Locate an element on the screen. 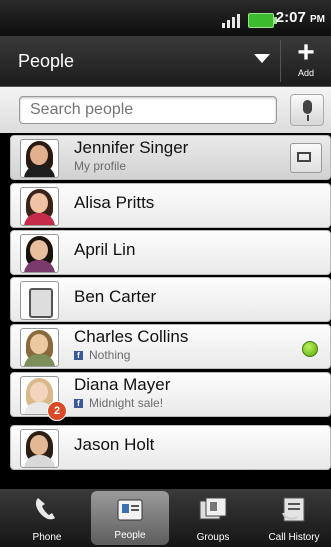 This screenshot has width=331, height=547. call-history-icon is located at coordinates (293, 509).